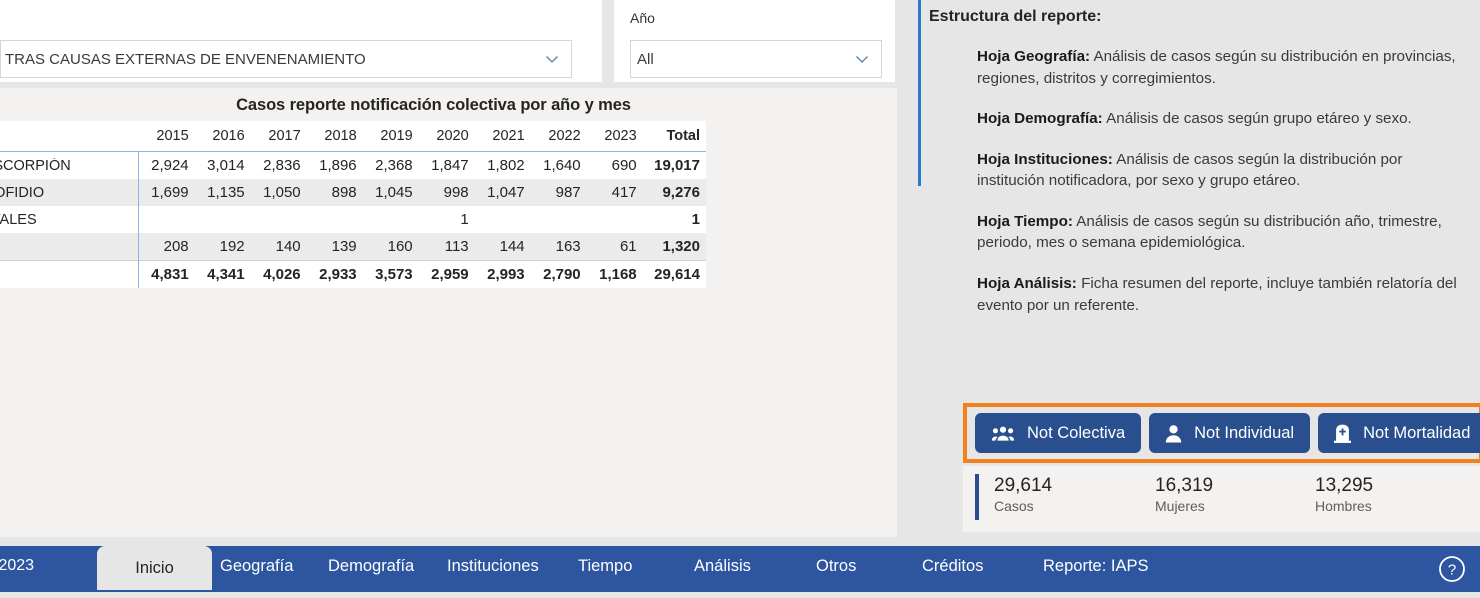 The width and height of the screenshot is (1480, 598). I want to click on matrix-total-cell: 3,573, so click(390, 274).